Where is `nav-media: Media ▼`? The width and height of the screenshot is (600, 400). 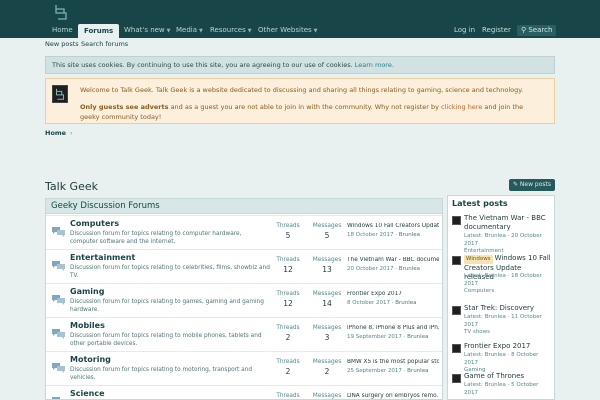 nav-media: Media ▼ is located at coordinates (189, 30).